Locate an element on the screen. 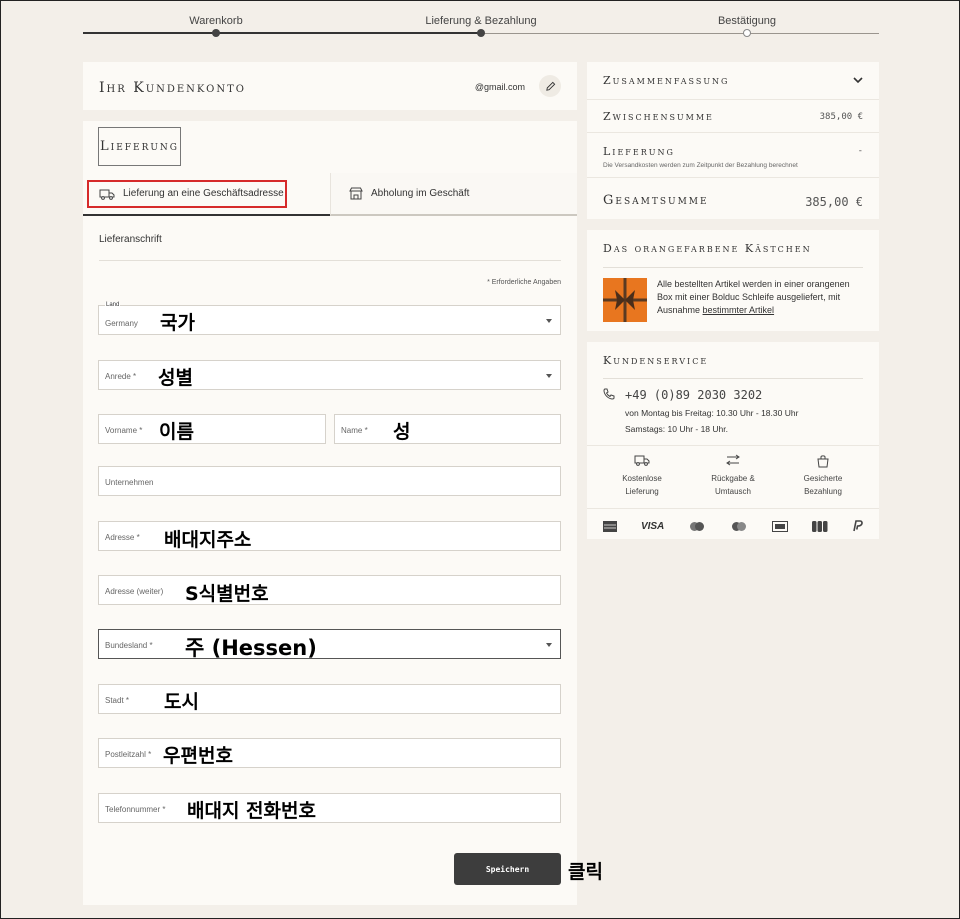 The height and width of the screenshot is (919, 960). subtotal-row: Zwischensumme 385,00 € is located at coordinates (733, 116).